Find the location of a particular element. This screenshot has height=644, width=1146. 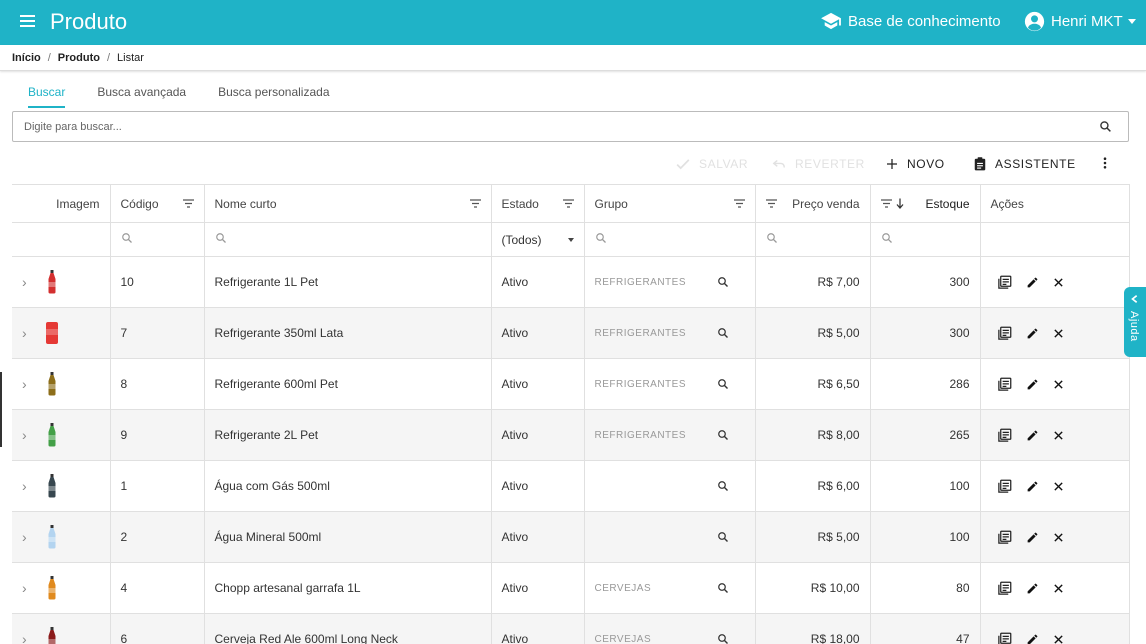

tab-busca-avancada: Busca avançada is located at coordinates (141, 94).